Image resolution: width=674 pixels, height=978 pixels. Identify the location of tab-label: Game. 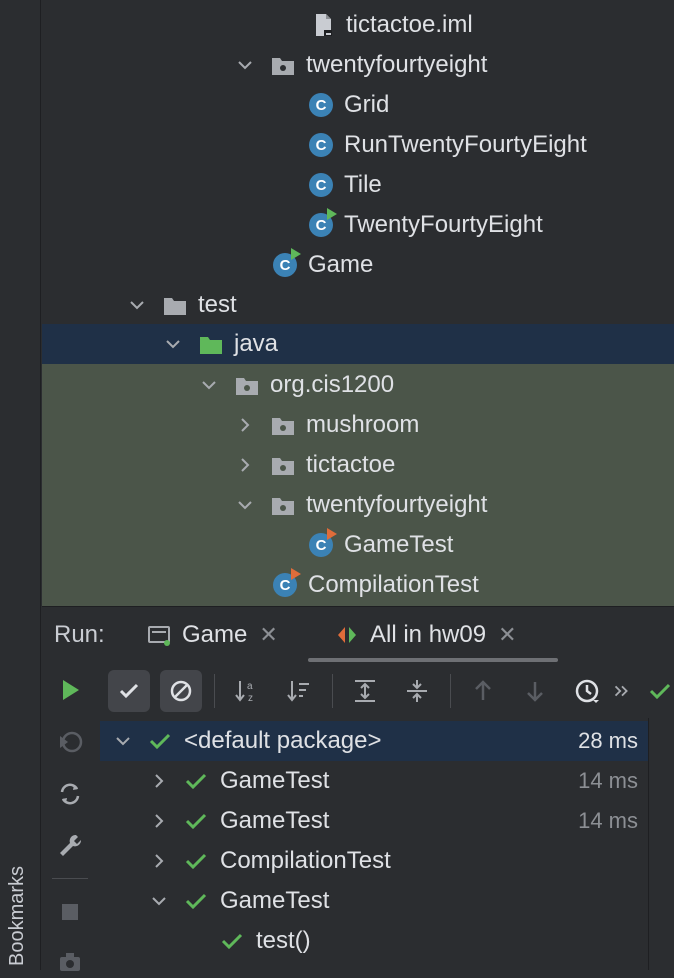
(215, 634).